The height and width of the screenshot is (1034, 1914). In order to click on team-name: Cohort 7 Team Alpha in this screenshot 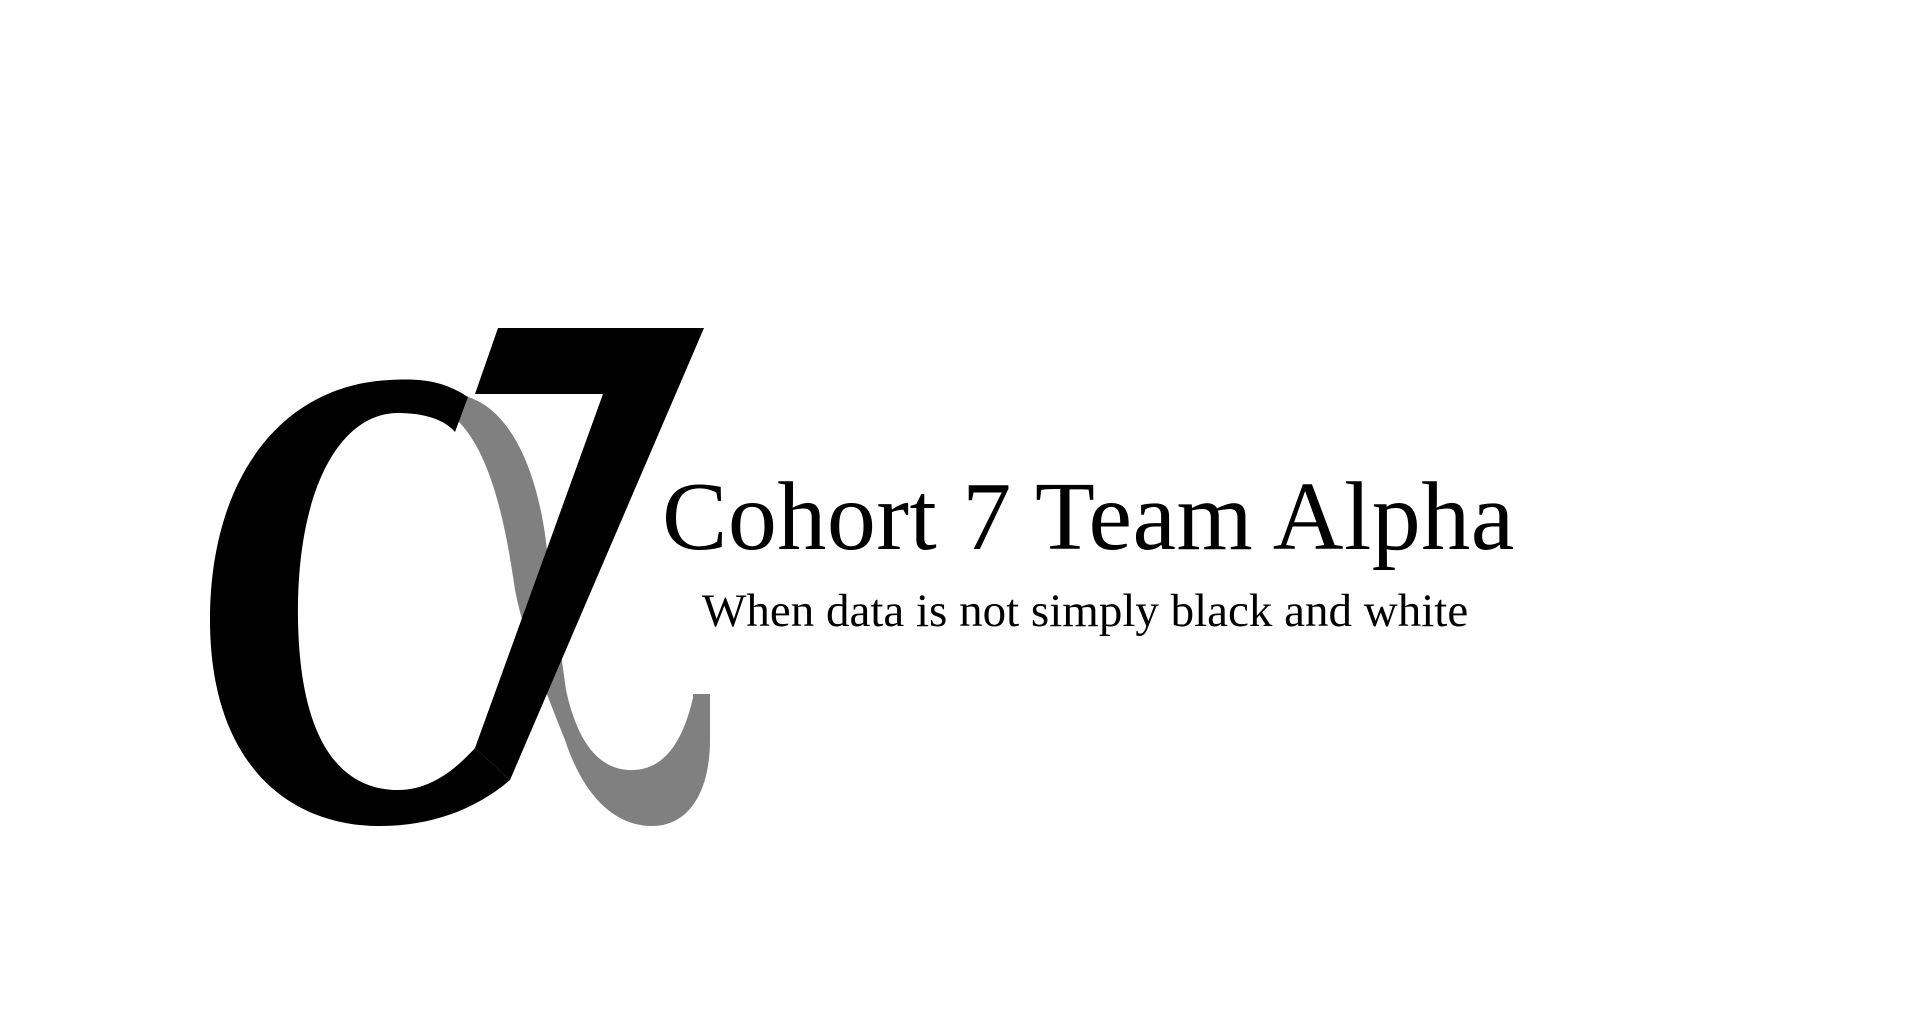, I will do `click(1088, 517)`.